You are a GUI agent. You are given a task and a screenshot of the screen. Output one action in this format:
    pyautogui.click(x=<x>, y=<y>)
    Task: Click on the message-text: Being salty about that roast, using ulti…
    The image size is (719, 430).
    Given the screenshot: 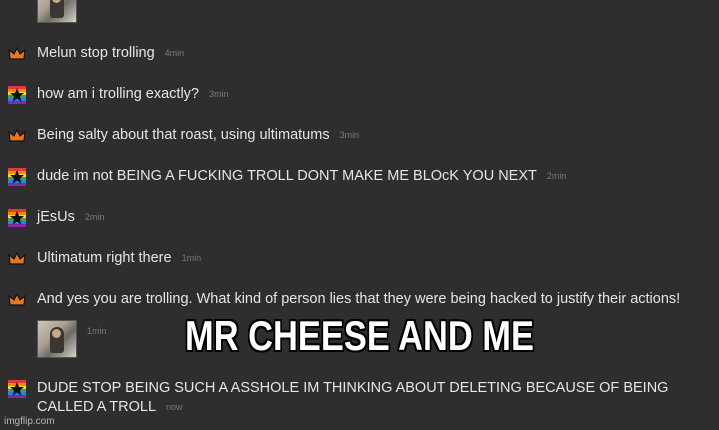 What is the action you would take?
    pyautogui.click(x=183, y=135)
    